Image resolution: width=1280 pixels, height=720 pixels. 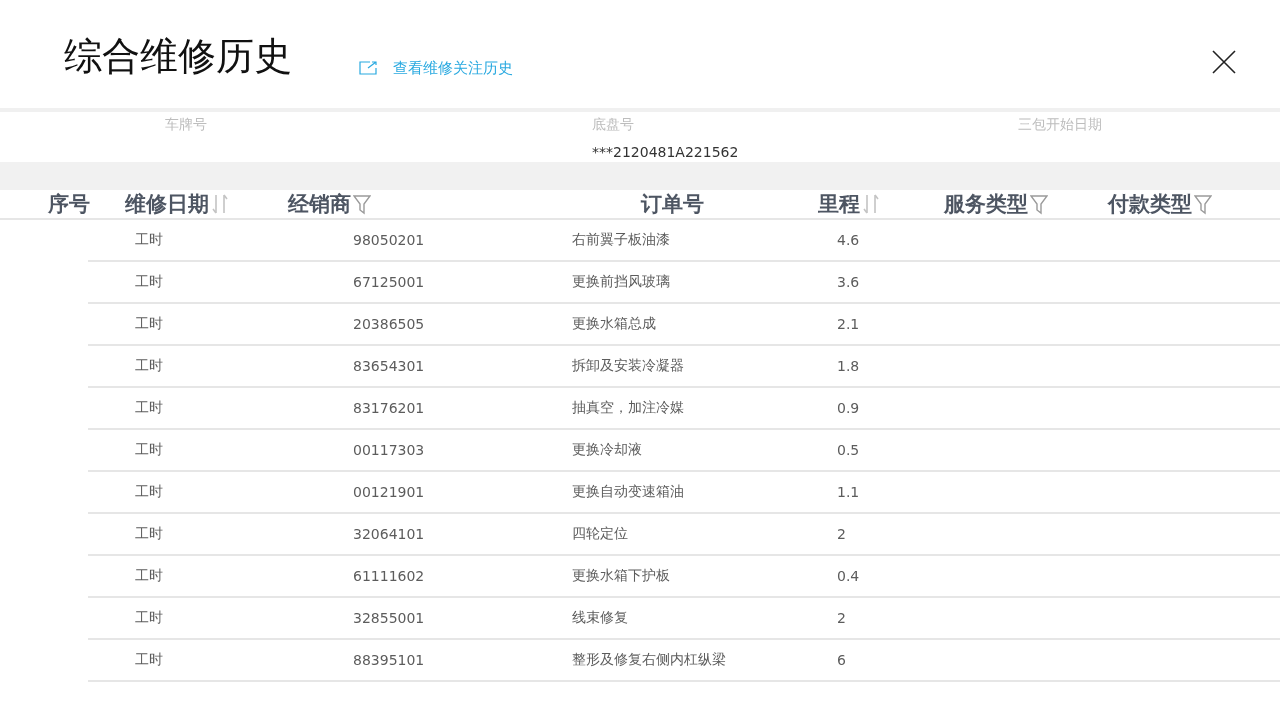 I want to click on record-text: 拆卸及安装冷凝器, so click(x=628, y=366).